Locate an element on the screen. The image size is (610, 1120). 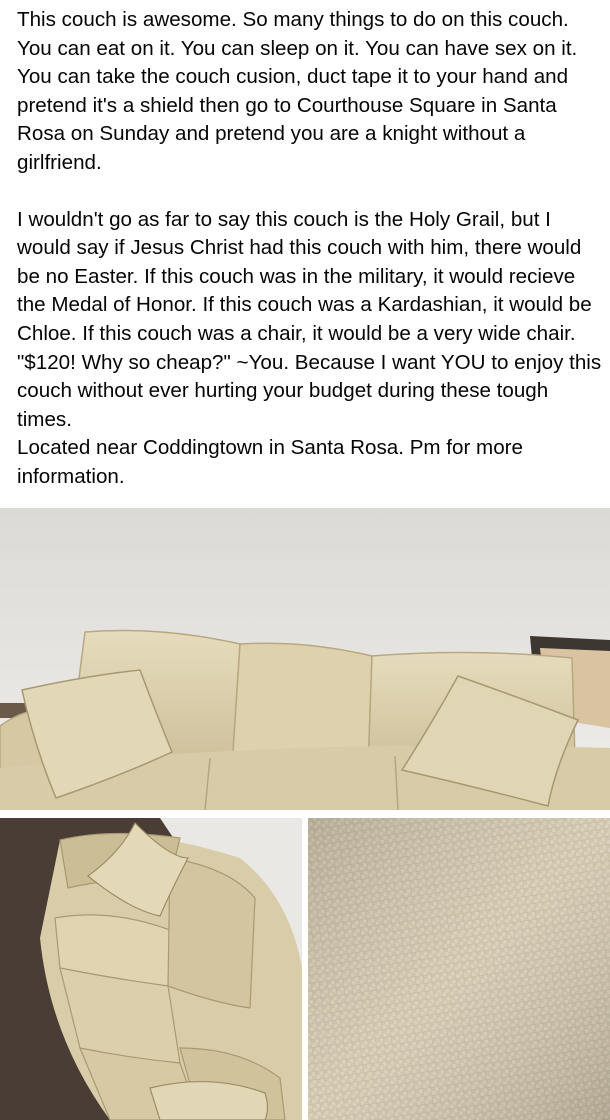
couch-side-image is located at coordinates (151, 969).